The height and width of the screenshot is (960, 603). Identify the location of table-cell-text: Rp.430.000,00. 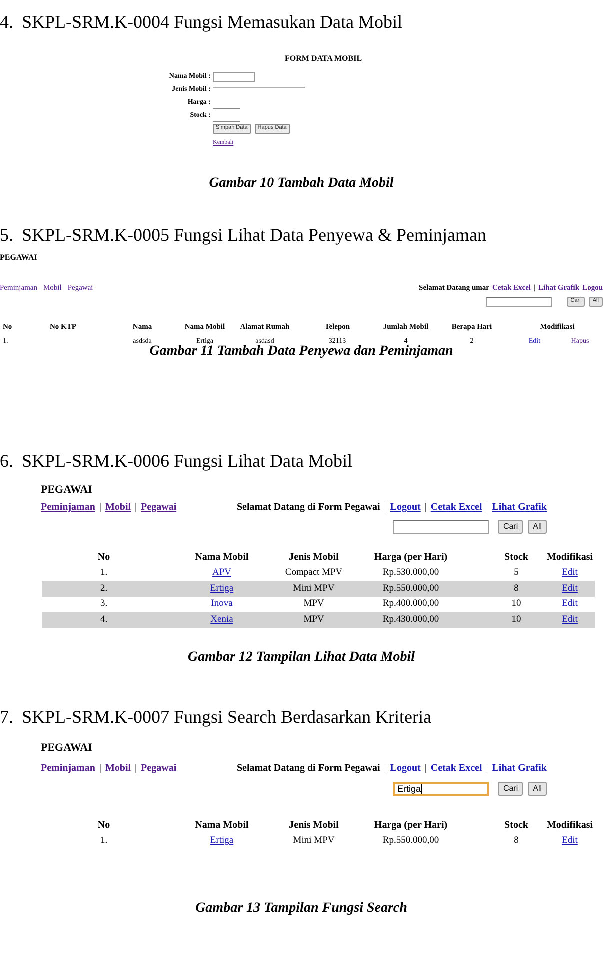
(411, 620).